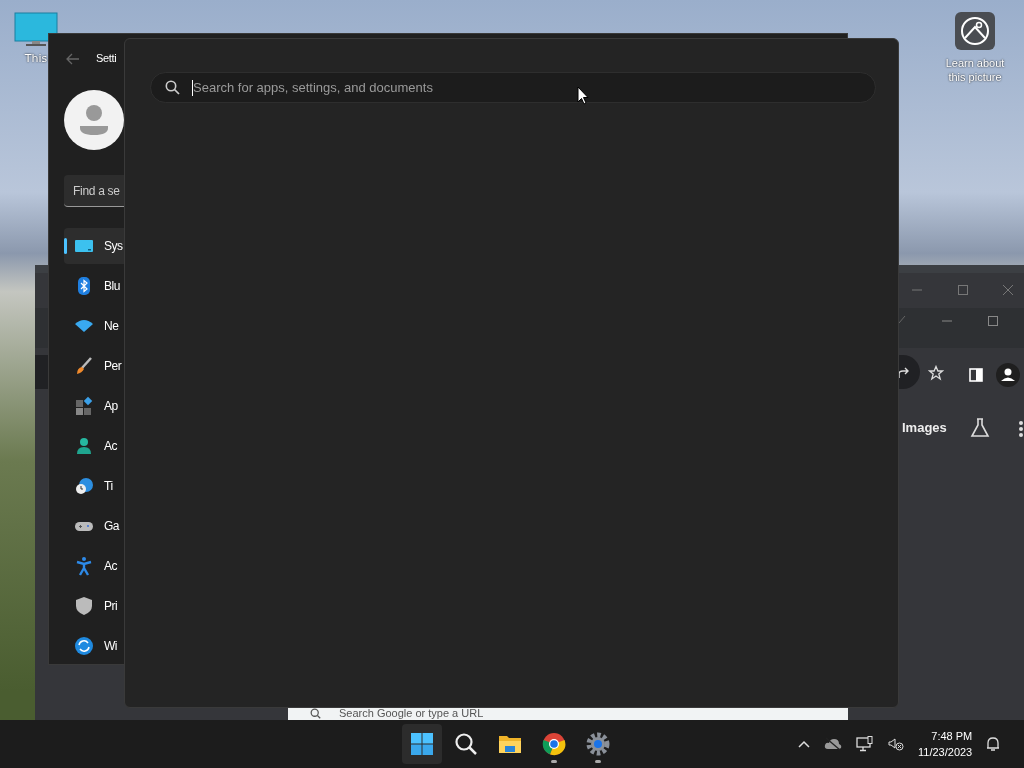 This screenshot has height=768, width=1024. Describe the element at coordinates (936, 373) in the screenshot. I see `star-icon` at that location.